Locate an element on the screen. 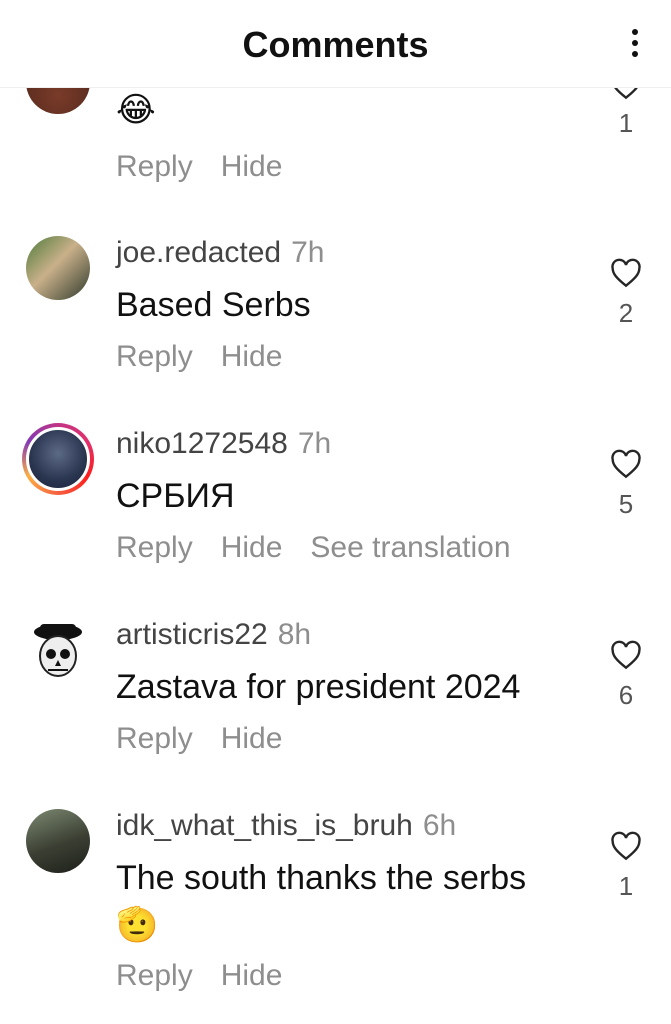 The image size is (671, 1024). comment-meta: artisticris22 8h is located at coordinates (213, 635).